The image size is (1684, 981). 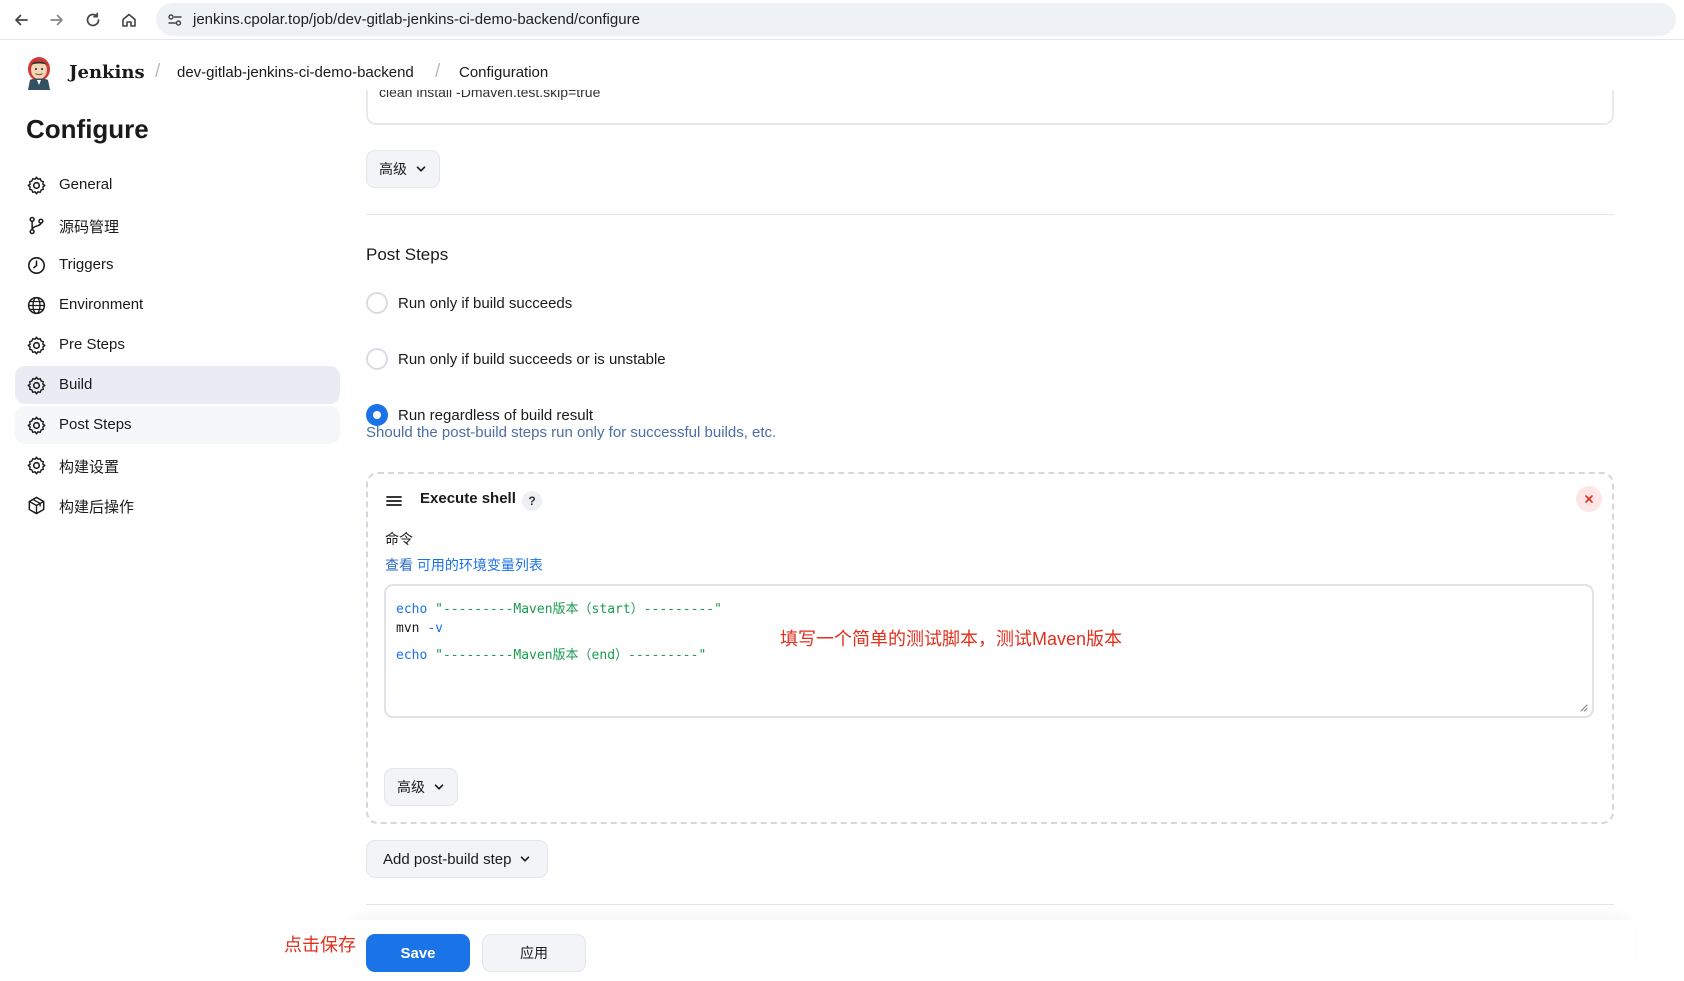 I want to click on sidebar-item-label: 构建后操作, so click(x=97, y=507).